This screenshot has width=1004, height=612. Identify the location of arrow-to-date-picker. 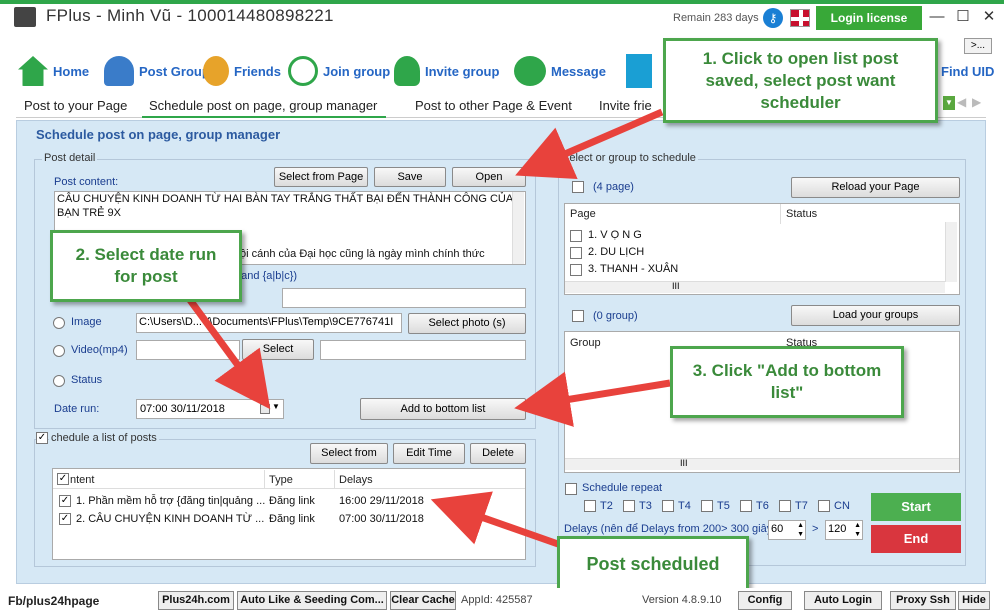
(229, 353).